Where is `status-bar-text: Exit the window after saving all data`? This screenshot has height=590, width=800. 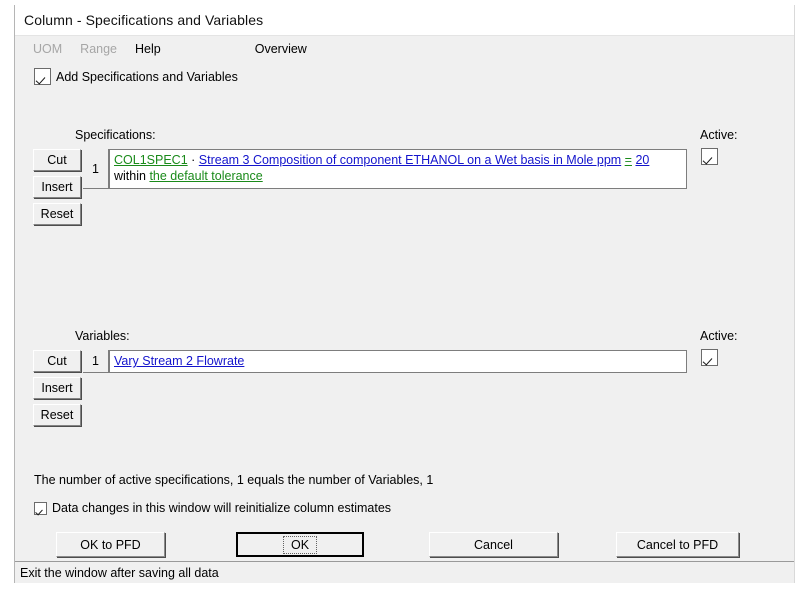 status-bar-text: Exit the window after saving all data is located at coordinates (119, 572).